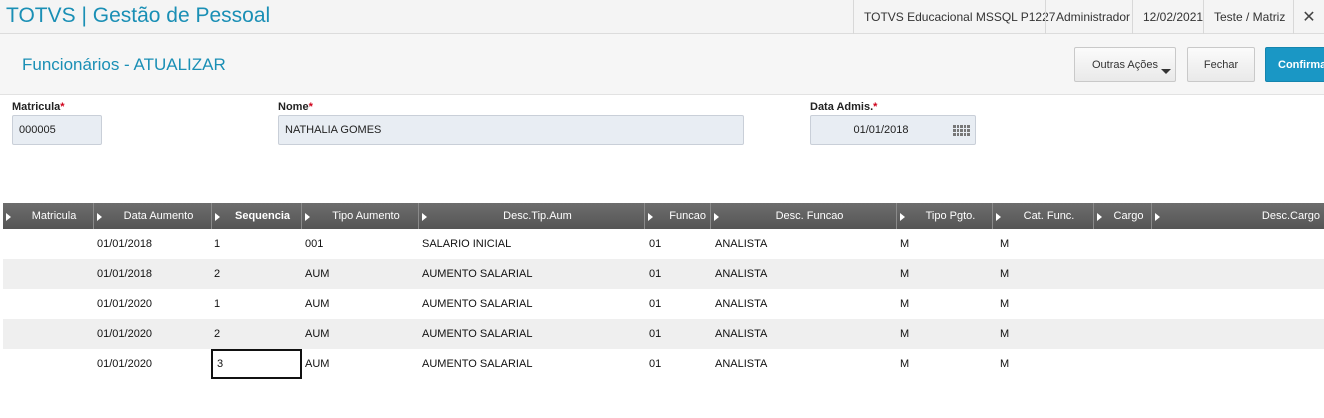  I want to click on column-header-cat-func: Cat. Func., so click(1043, 216).